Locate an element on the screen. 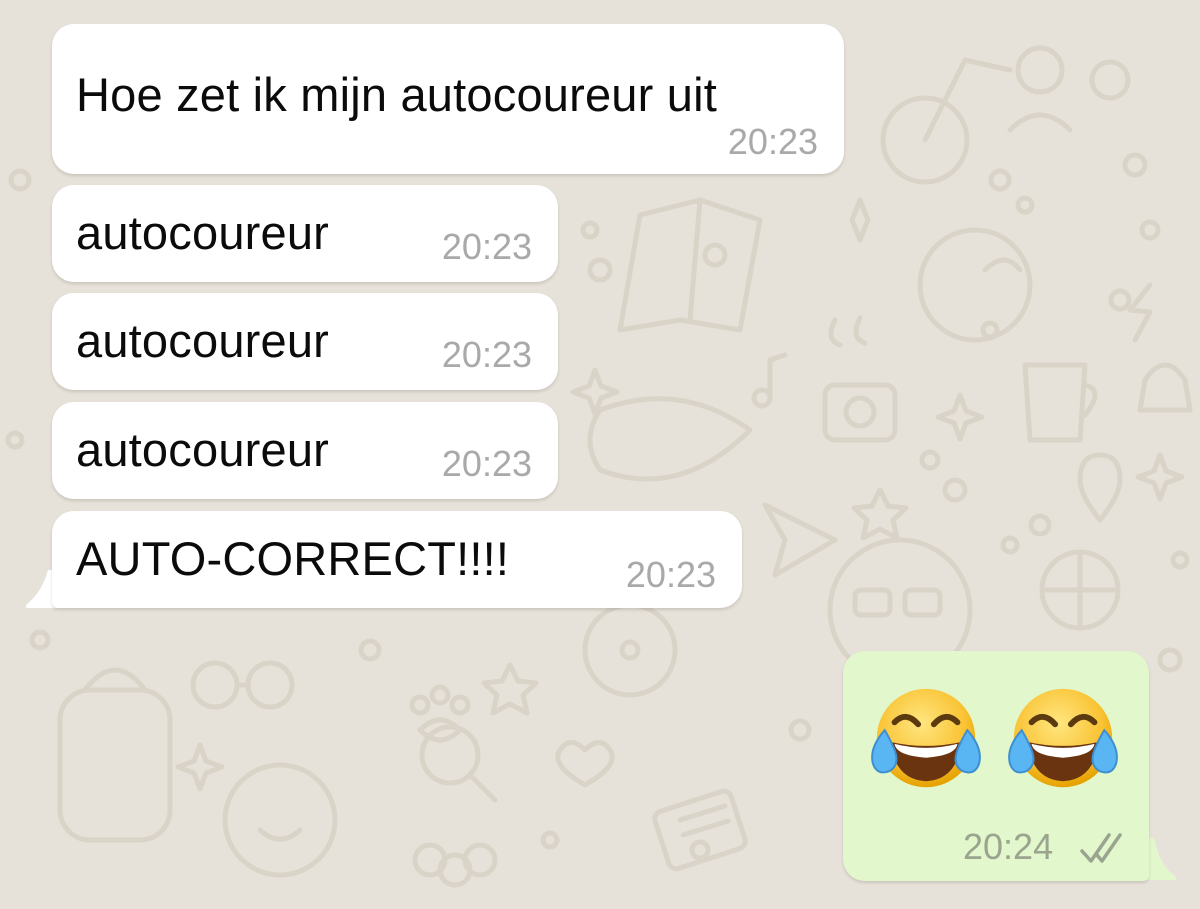 This screenshot has height=909, width=1200. incoming-message: AUTO-CORRECT!!!! 20:23 is located at coordinates (397, 559).